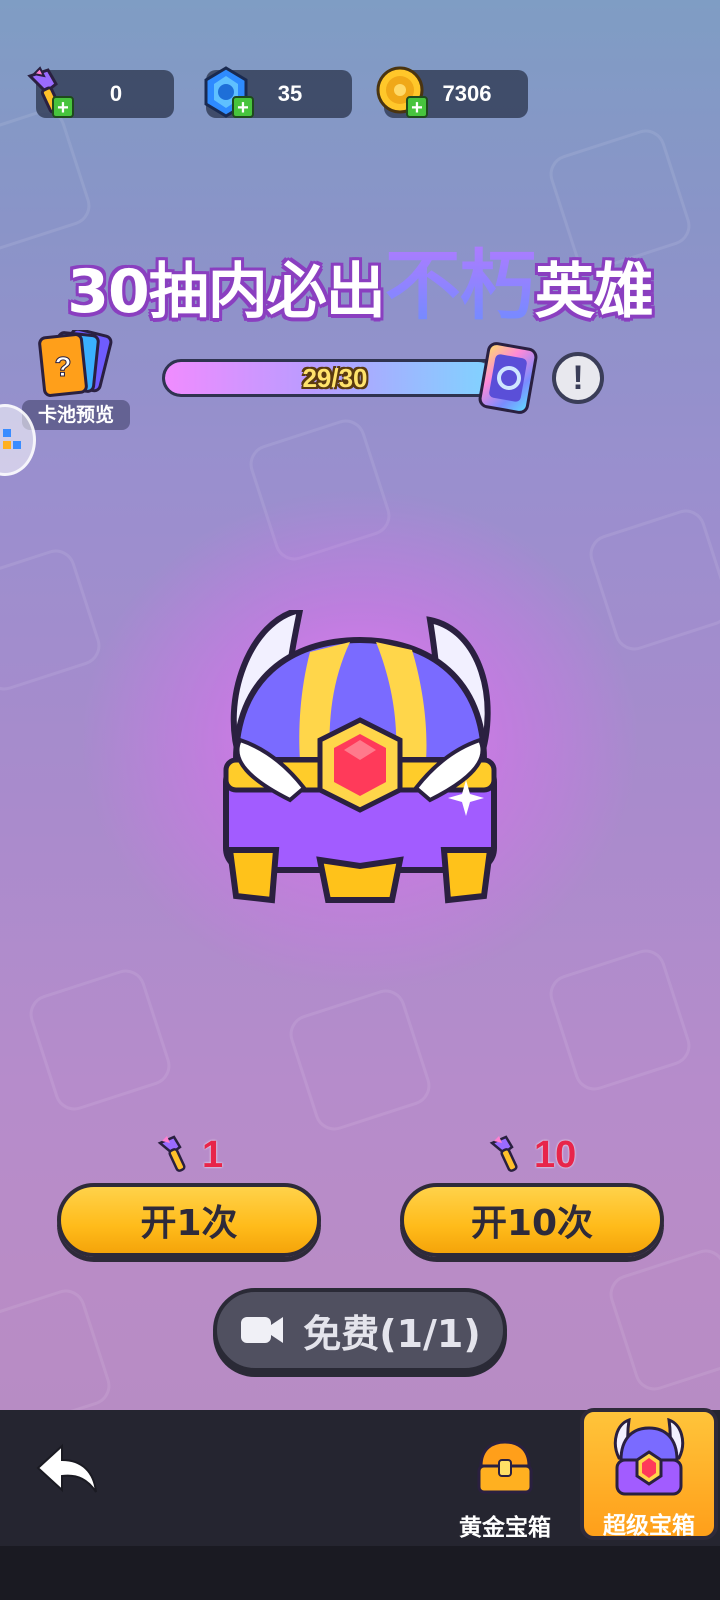 The width and height of the screenshot is (720, 1600). I want to click on video-camera-icon, so click(262, 1330).